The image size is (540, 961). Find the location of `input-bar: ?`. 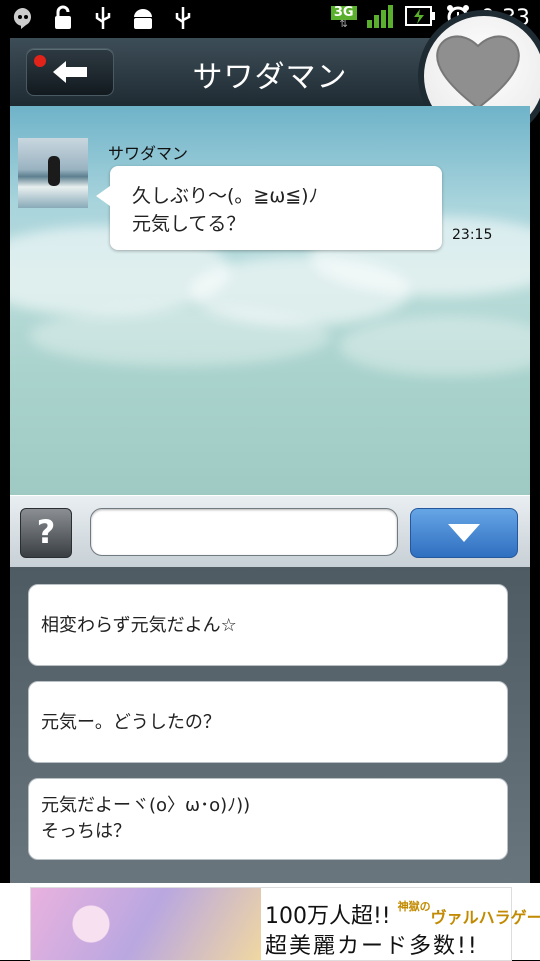

input-bar: ? is located at coordinates (270, 531).